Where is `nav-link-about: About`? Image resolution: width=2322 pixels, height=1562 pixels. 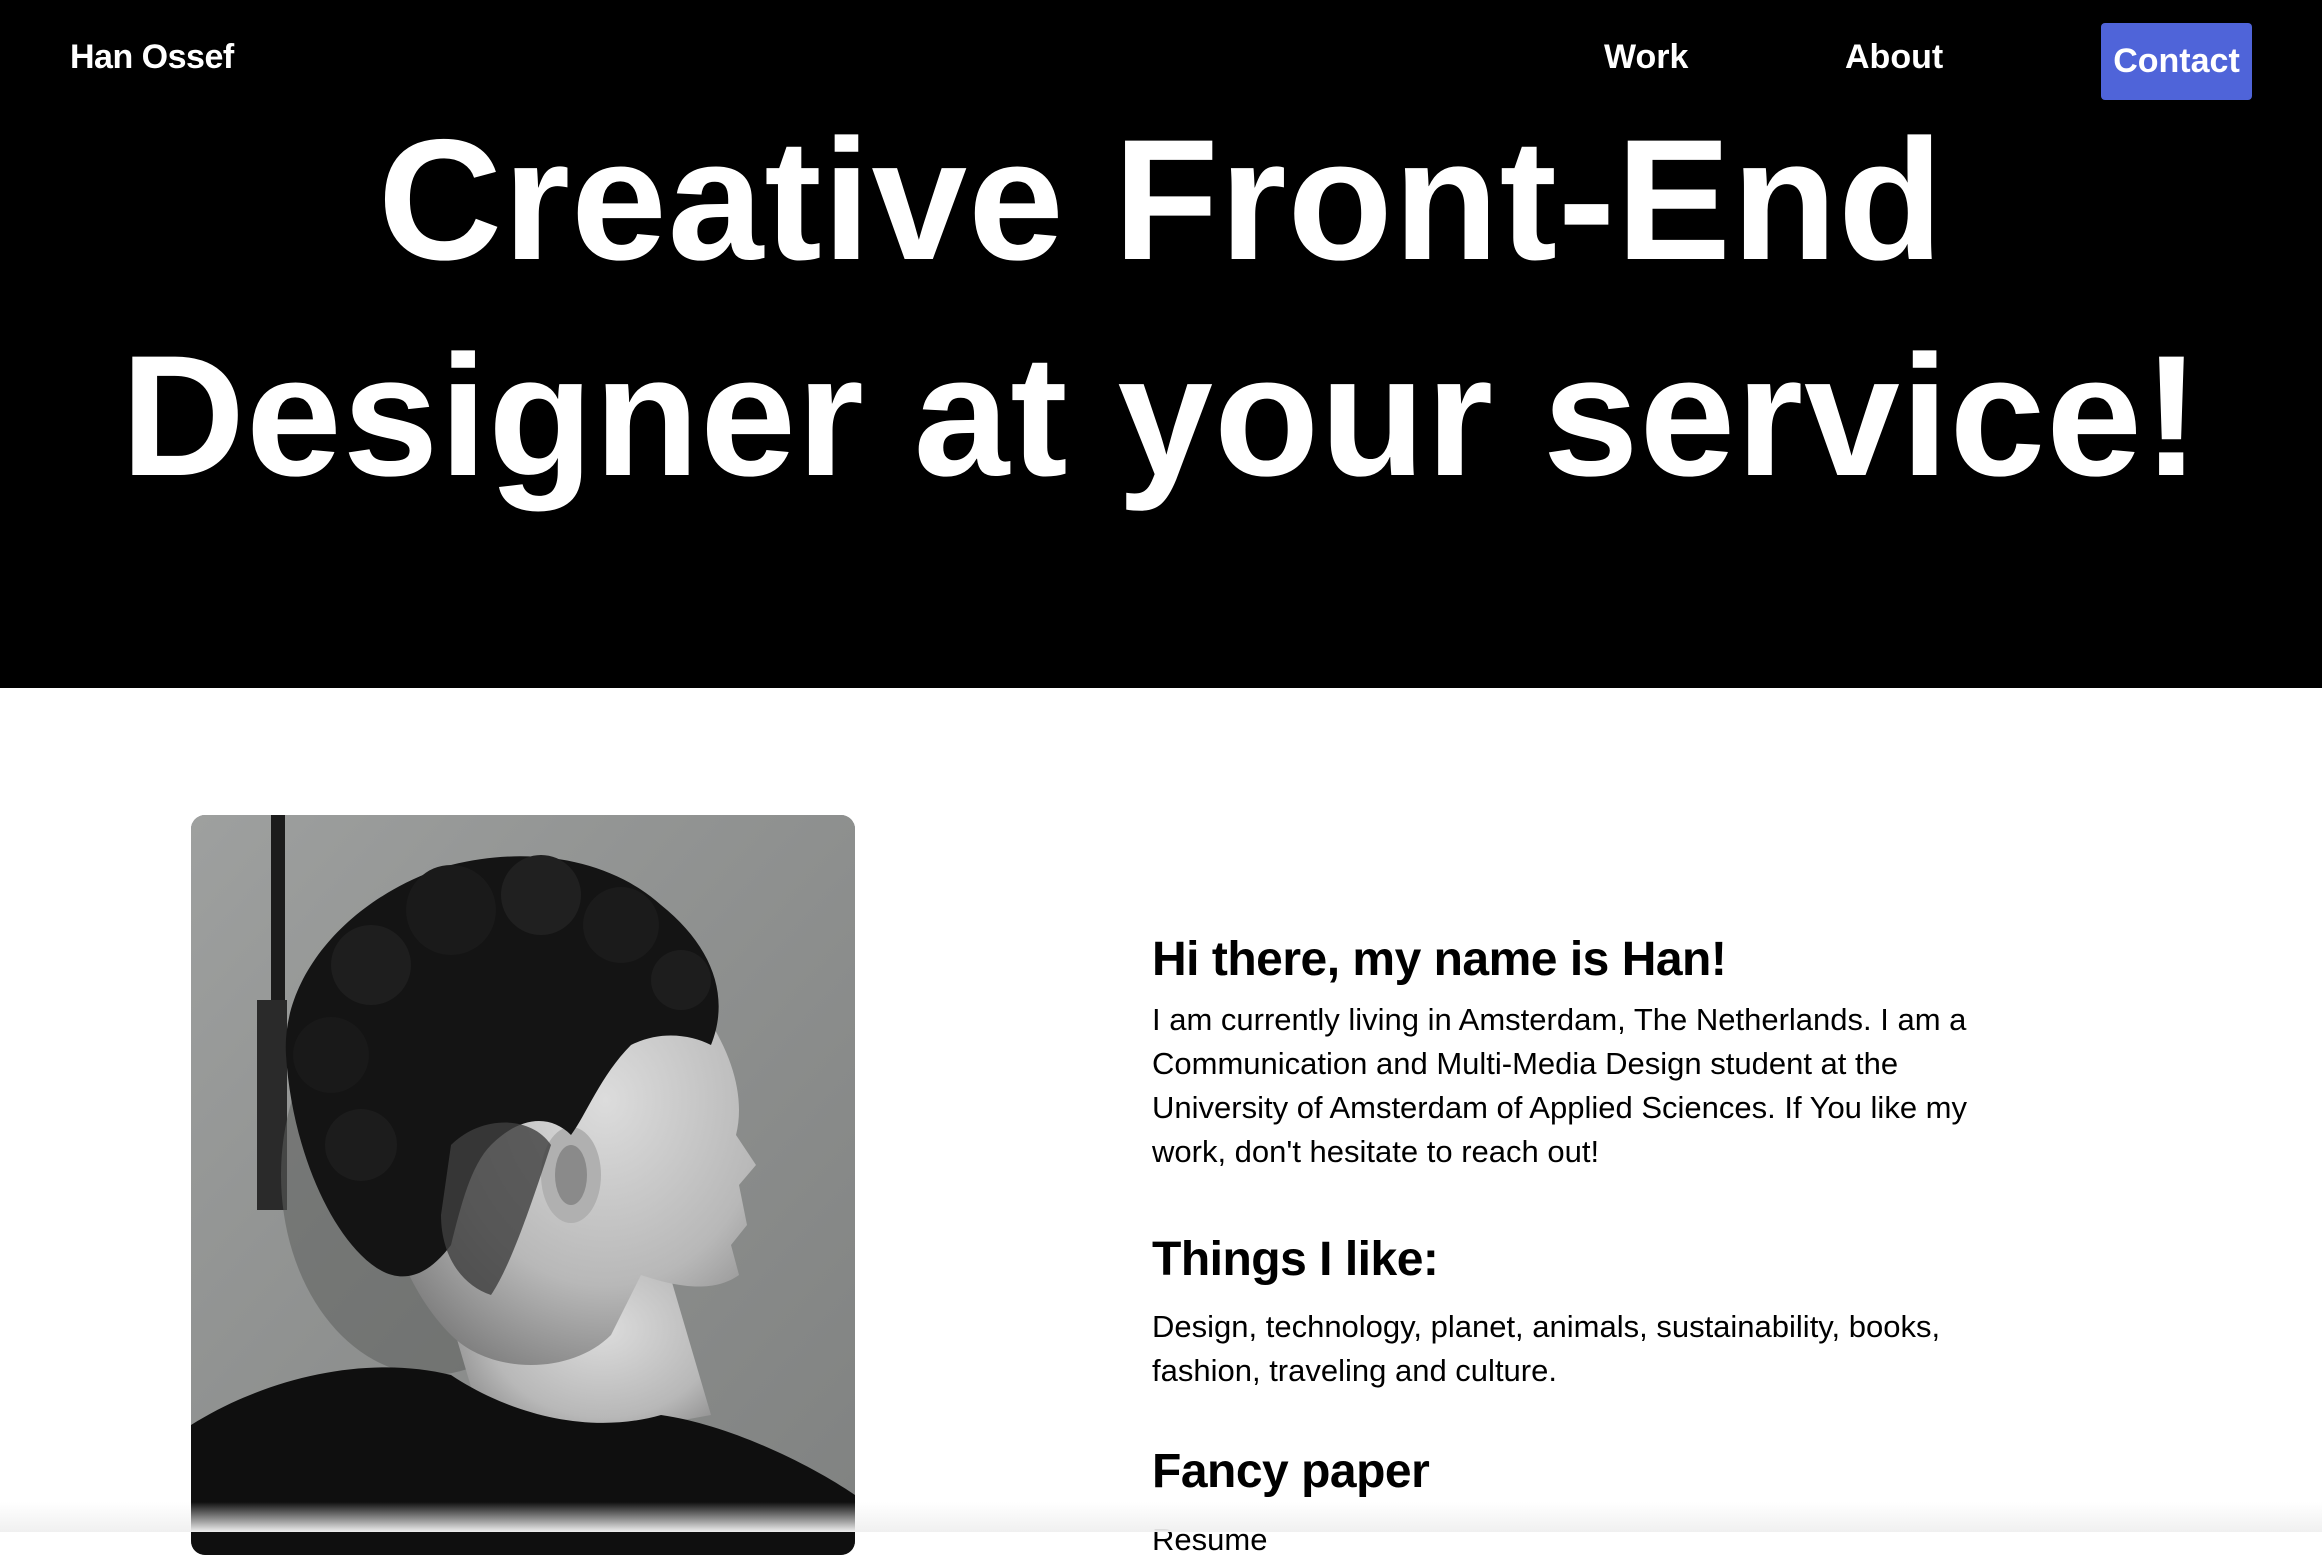 nav-link-about: About is located at coordinates (1894, 57).